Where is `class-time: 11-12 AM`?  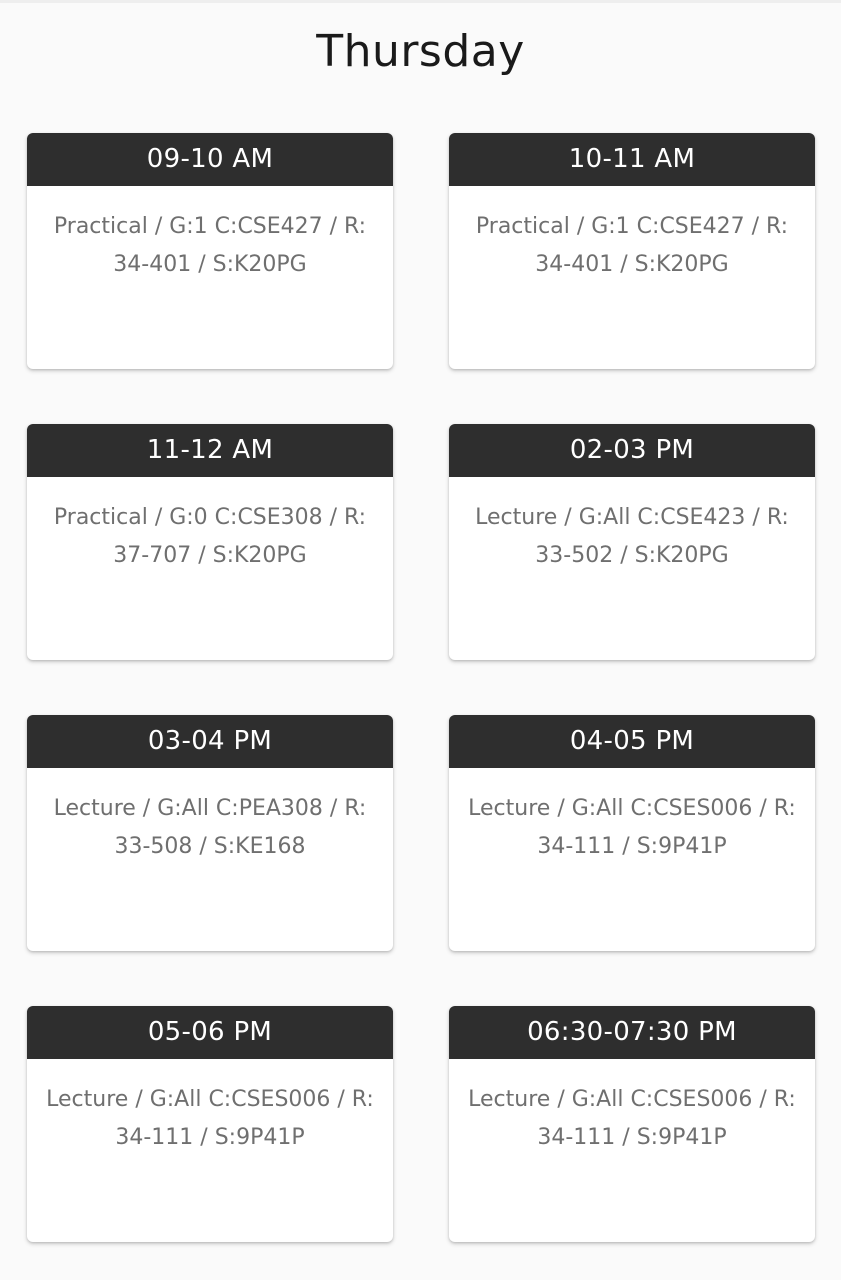 class-time: 11-12 AM is located at coordinates (210, 450).